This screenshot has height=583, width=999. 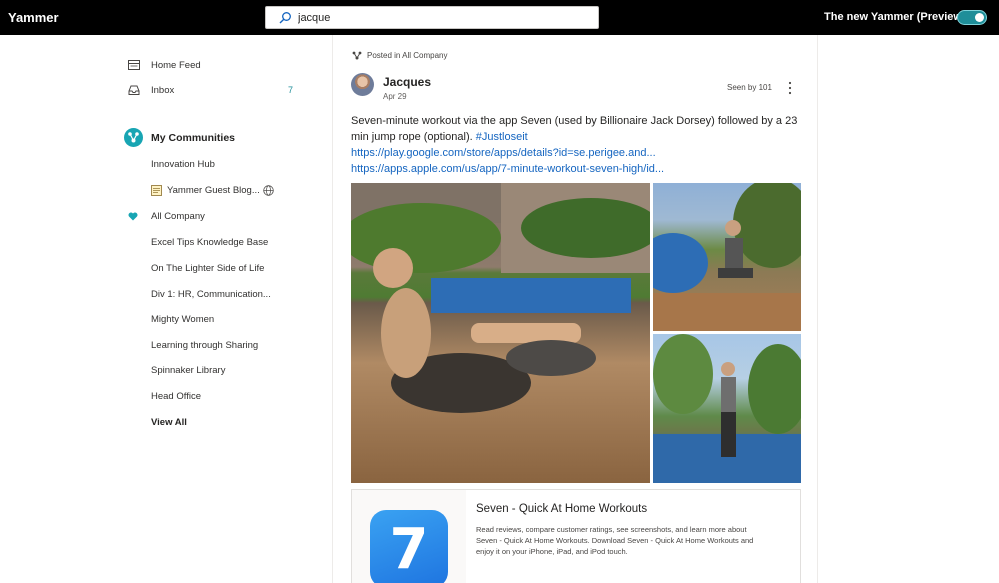 What do you see at coordinates (443, 17) in the screenshot?
I see `search-input` at bounding box center [443, 17].